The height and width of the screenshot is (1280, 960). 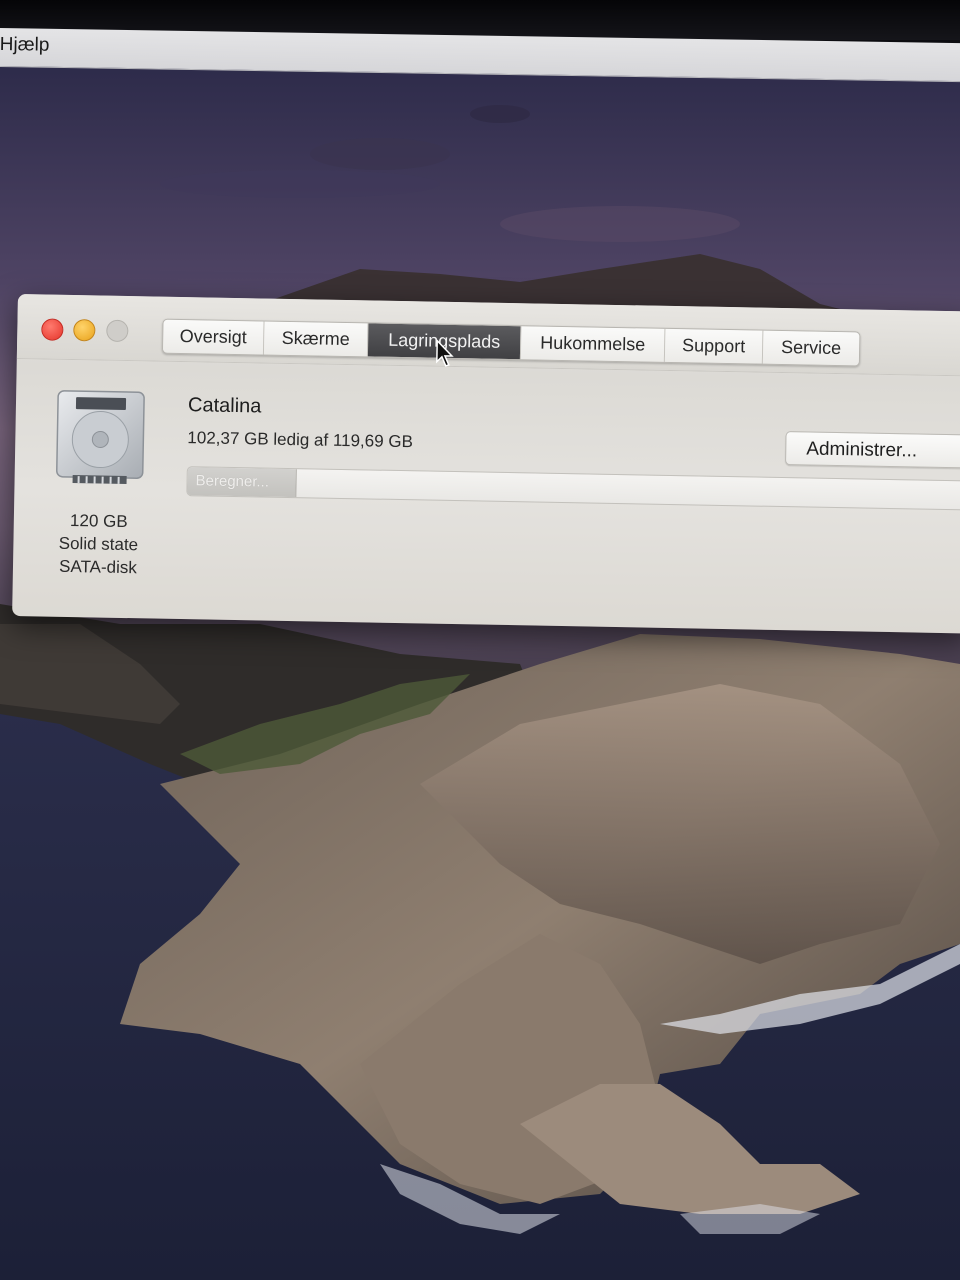 I want to click on disk-type: Solid state, so click(x=98, y=544).